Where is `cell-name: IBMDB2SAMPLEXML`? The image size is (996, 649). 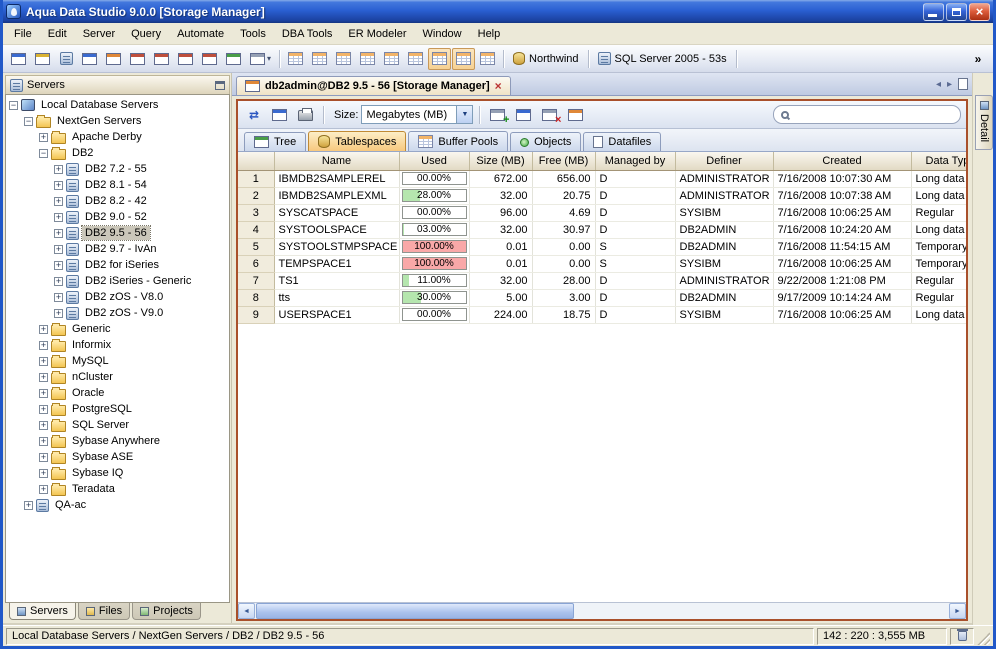
cell-name: IBMDB2SAMPLEXML is located at coordinates (337, 196).